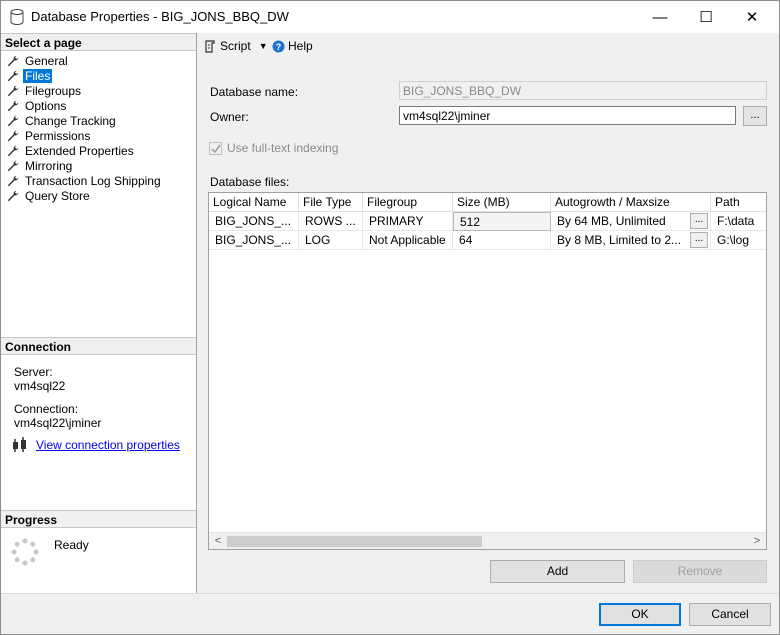  I want to click on help-label: Help, so click(300, 46).